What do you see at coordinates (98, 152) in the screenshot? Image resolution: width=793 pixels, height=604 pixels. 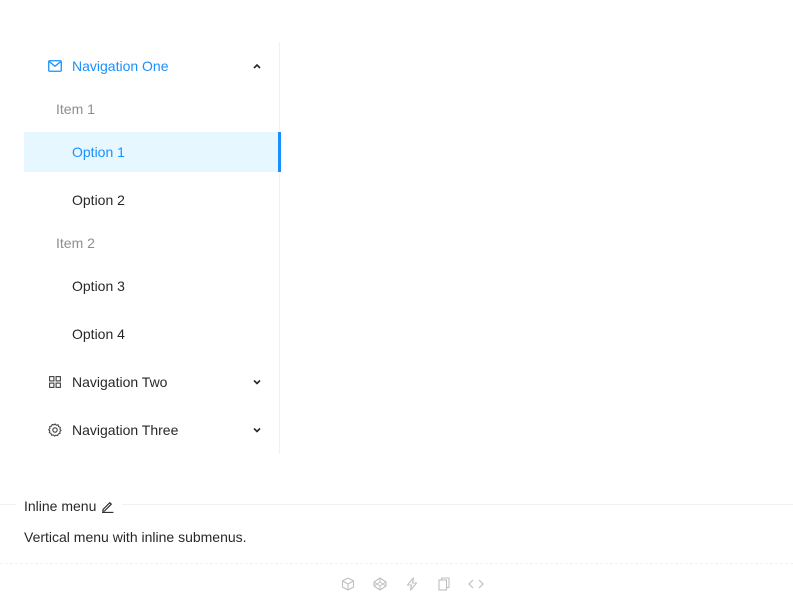 I see `option-label: Option 1` at bounding box center [98, 152].